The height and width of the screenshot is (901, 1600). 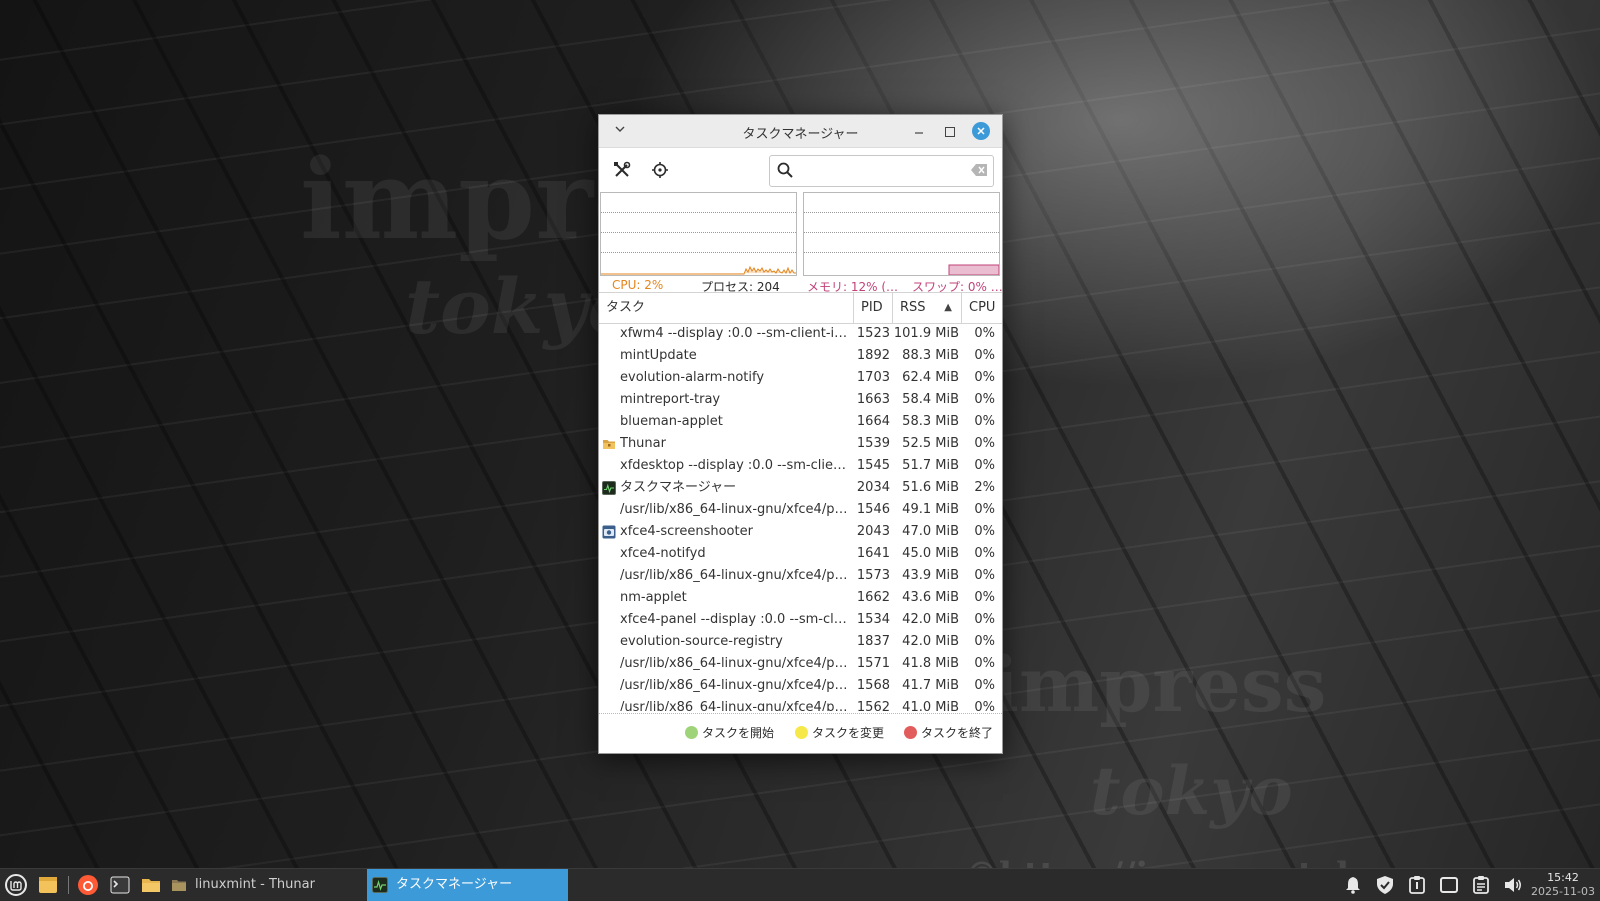 I want to click on column-header-task: タスク, so click(x=726, y=308).